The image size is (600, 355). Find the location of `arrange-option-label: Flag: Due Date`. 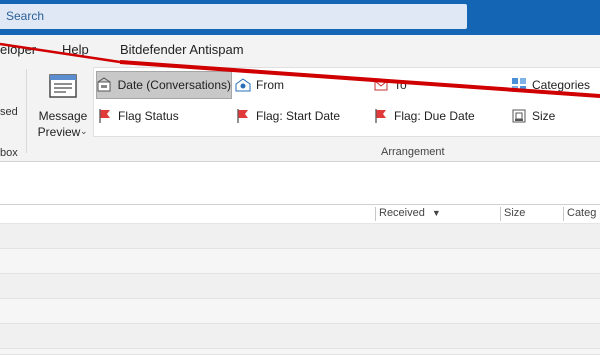

arrange-option-label: Flag: Due Date is located at coordinates (434, 116).